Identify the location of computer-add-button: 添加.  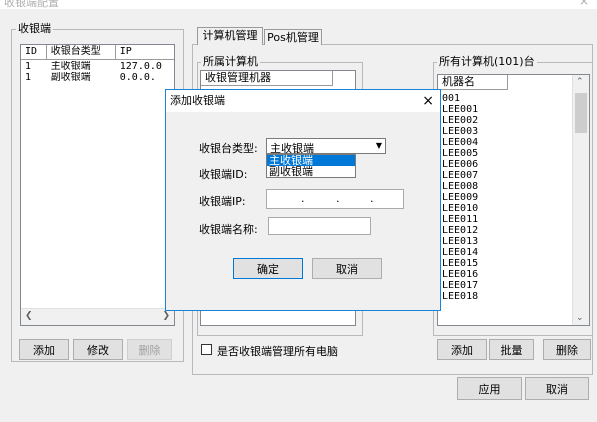
(462, 349).